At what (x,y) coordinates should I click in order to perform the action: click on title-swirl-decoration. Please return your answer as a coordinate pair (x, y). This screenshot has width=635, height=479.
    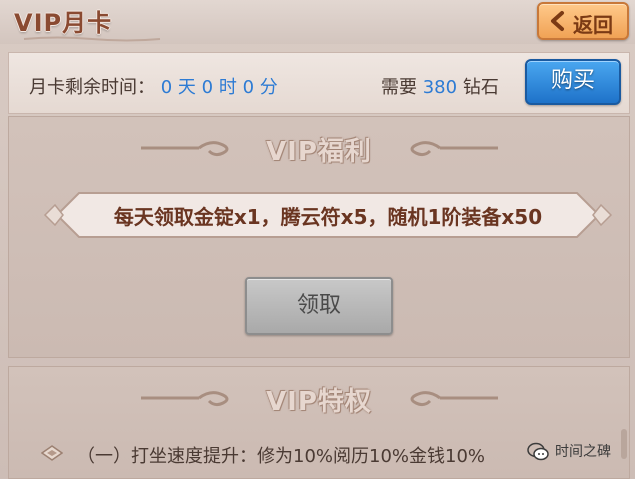
    Looking at the image, I should click on (92, 39).